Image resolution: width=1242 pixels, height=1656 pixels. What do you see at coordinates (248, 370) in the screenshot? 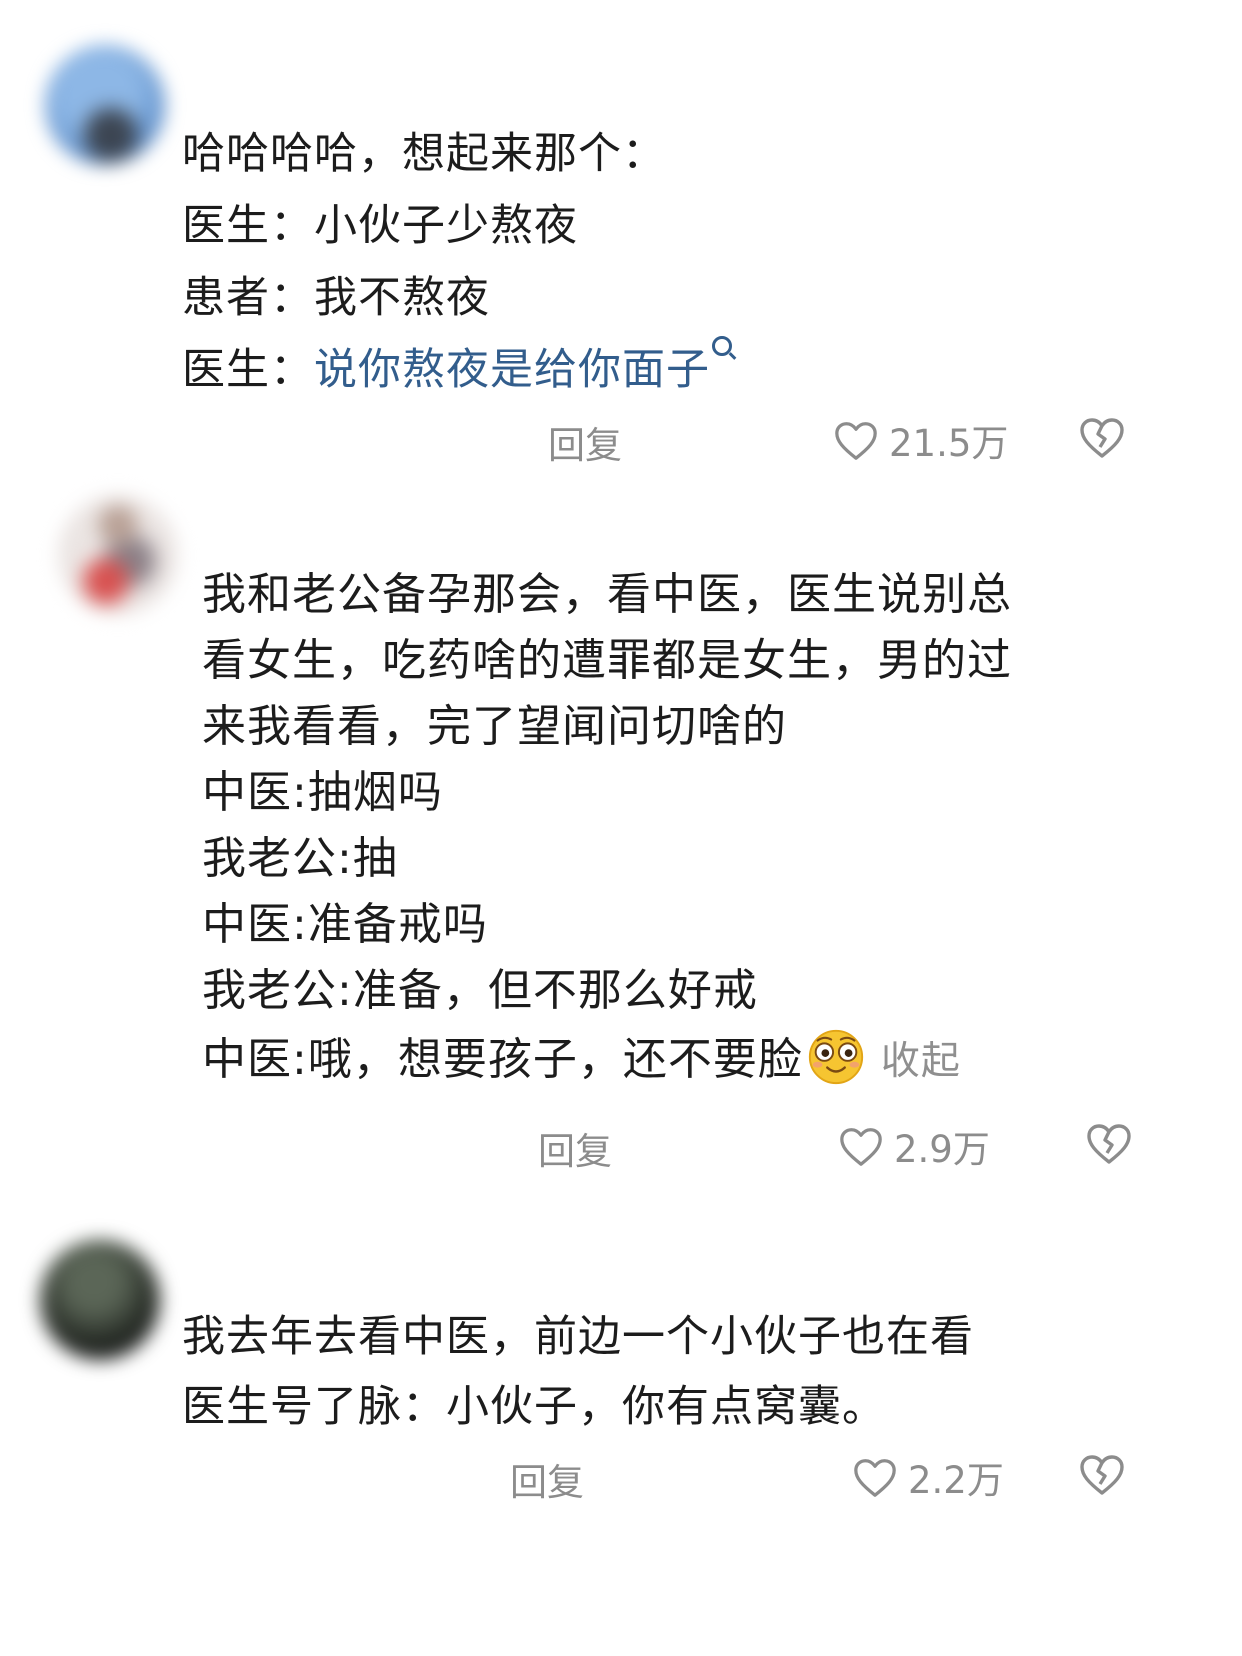
I see `comment-line-text: 医生：` at bounding box center [248, 370].